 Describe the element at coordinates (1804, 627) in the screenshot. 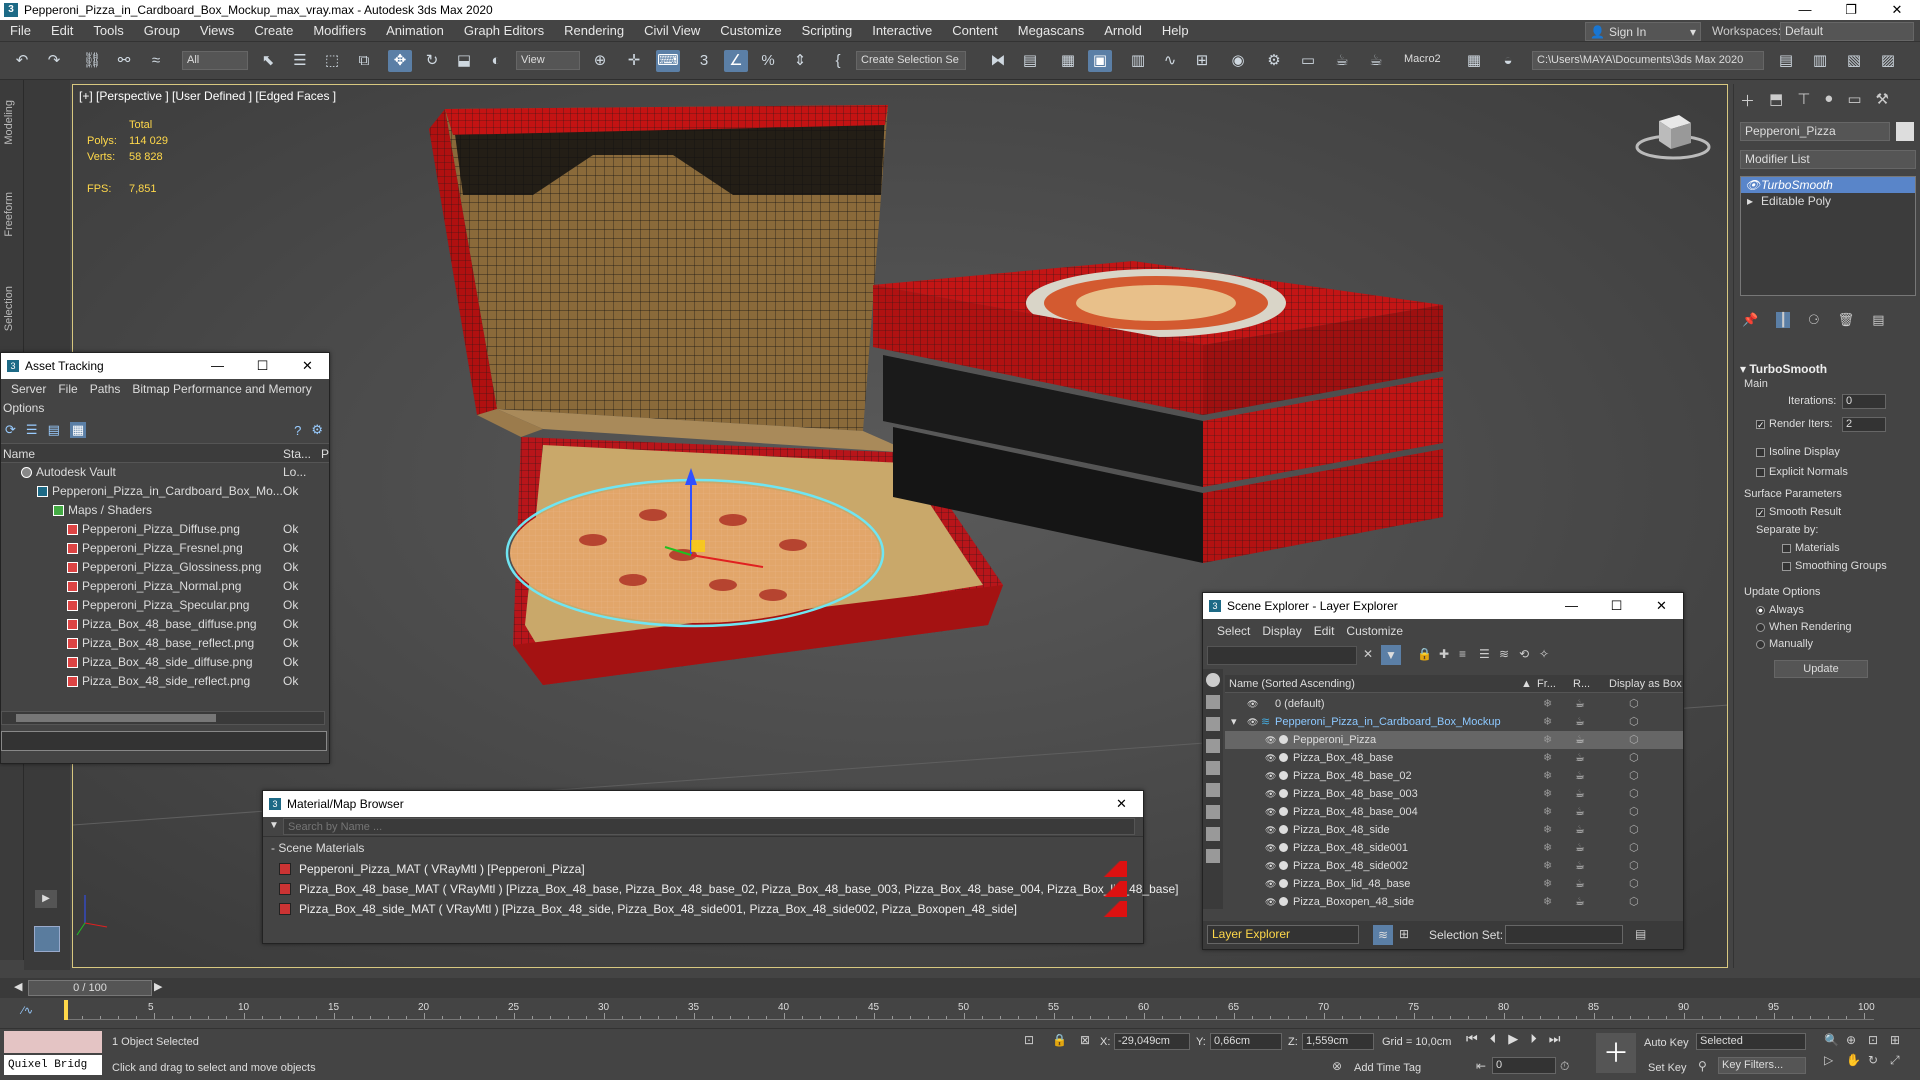

I see `update-when-rendering-row: When Rendering` at that location.